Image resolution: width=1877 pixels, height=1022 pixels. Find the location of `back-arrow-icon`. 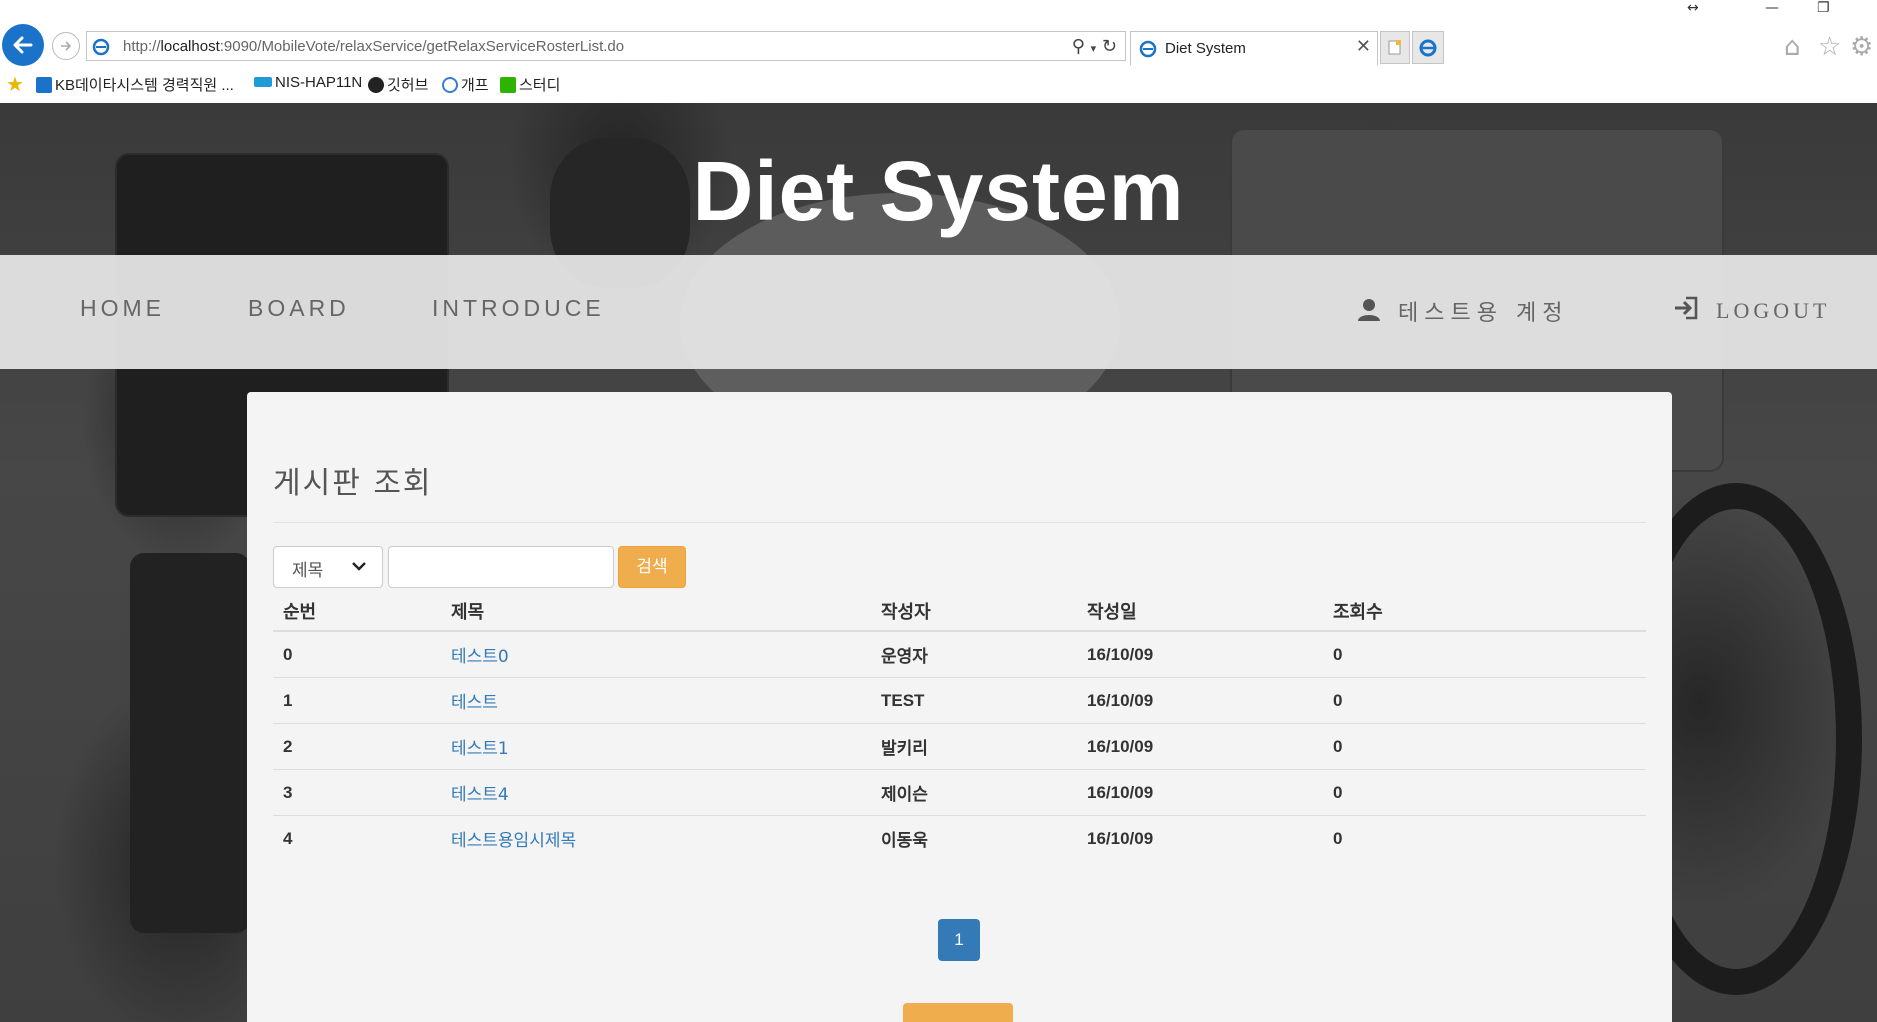

back-arrow-icon is located at coordinates (23, 45).